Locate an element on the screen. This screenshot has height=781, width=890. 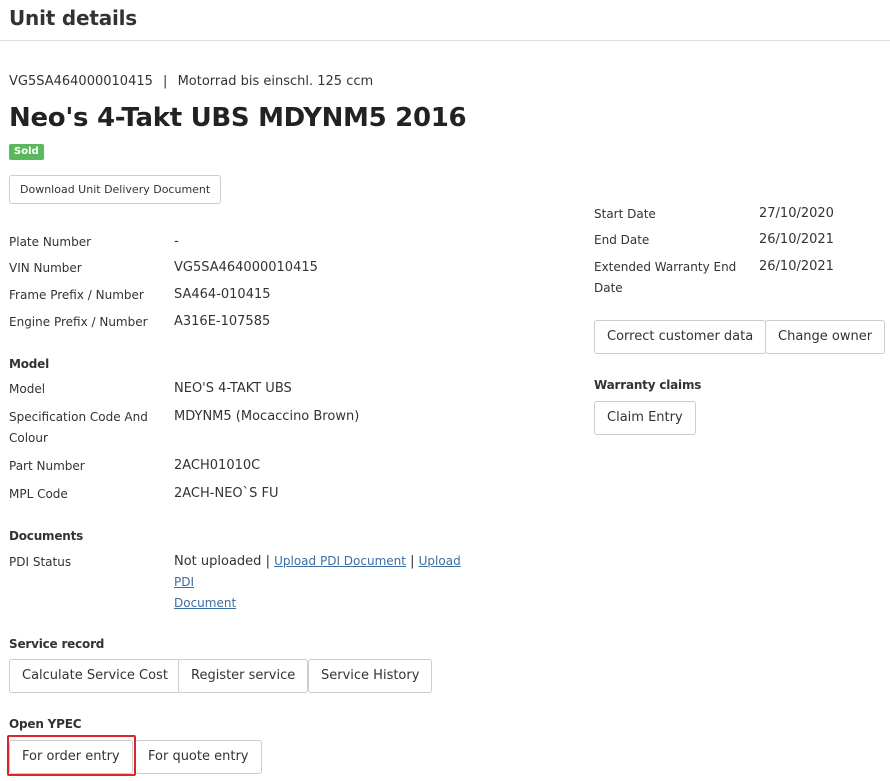
model-section-title: Model is located at coordinates (29, 364).